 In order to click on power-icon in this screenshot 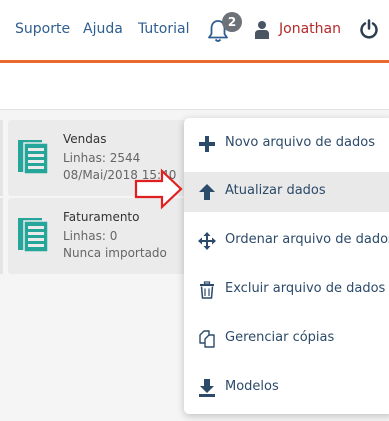, I will do `click(369, 29)`.